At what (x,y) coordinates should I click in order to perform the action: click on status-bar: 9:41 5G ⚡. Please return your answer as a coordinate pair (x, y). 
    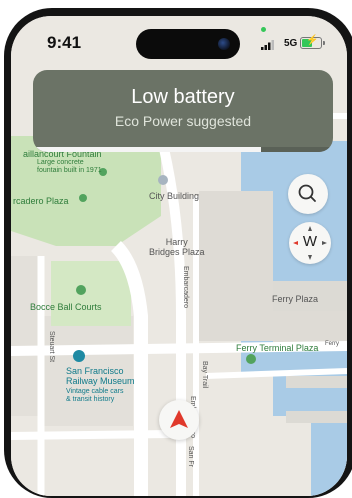
    Looking at the image, I should click on (179, 42).